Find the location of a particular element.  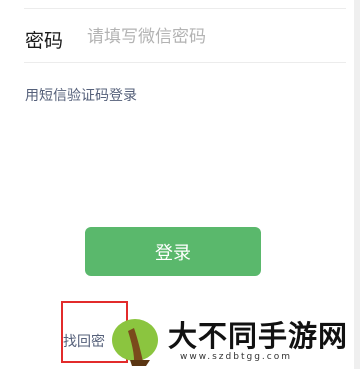

password-row: 密码 is located at coordinates (180, 40).